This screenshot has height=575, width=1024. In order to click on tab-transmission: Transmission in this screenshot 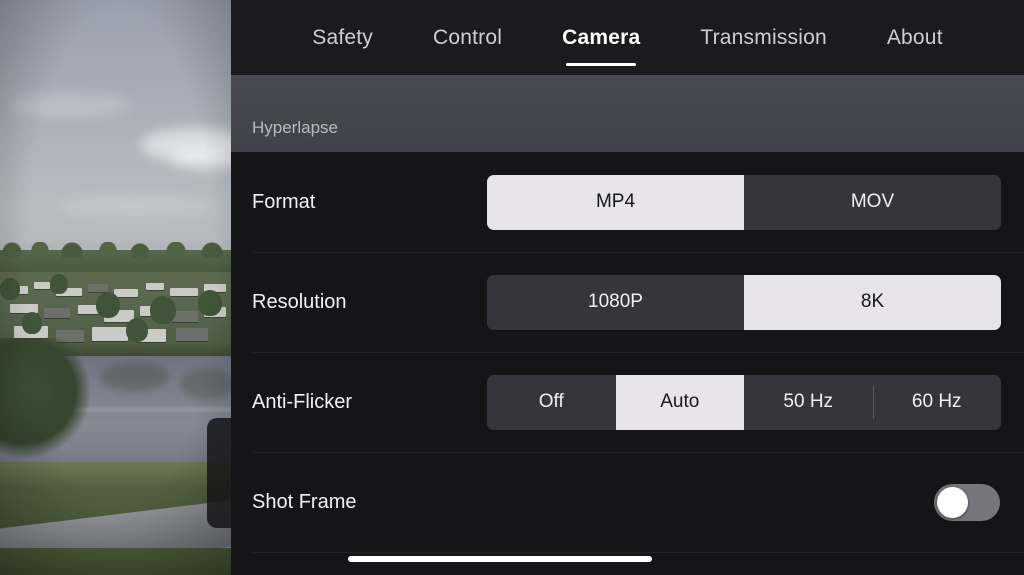, I will do `click(763, 37)`.